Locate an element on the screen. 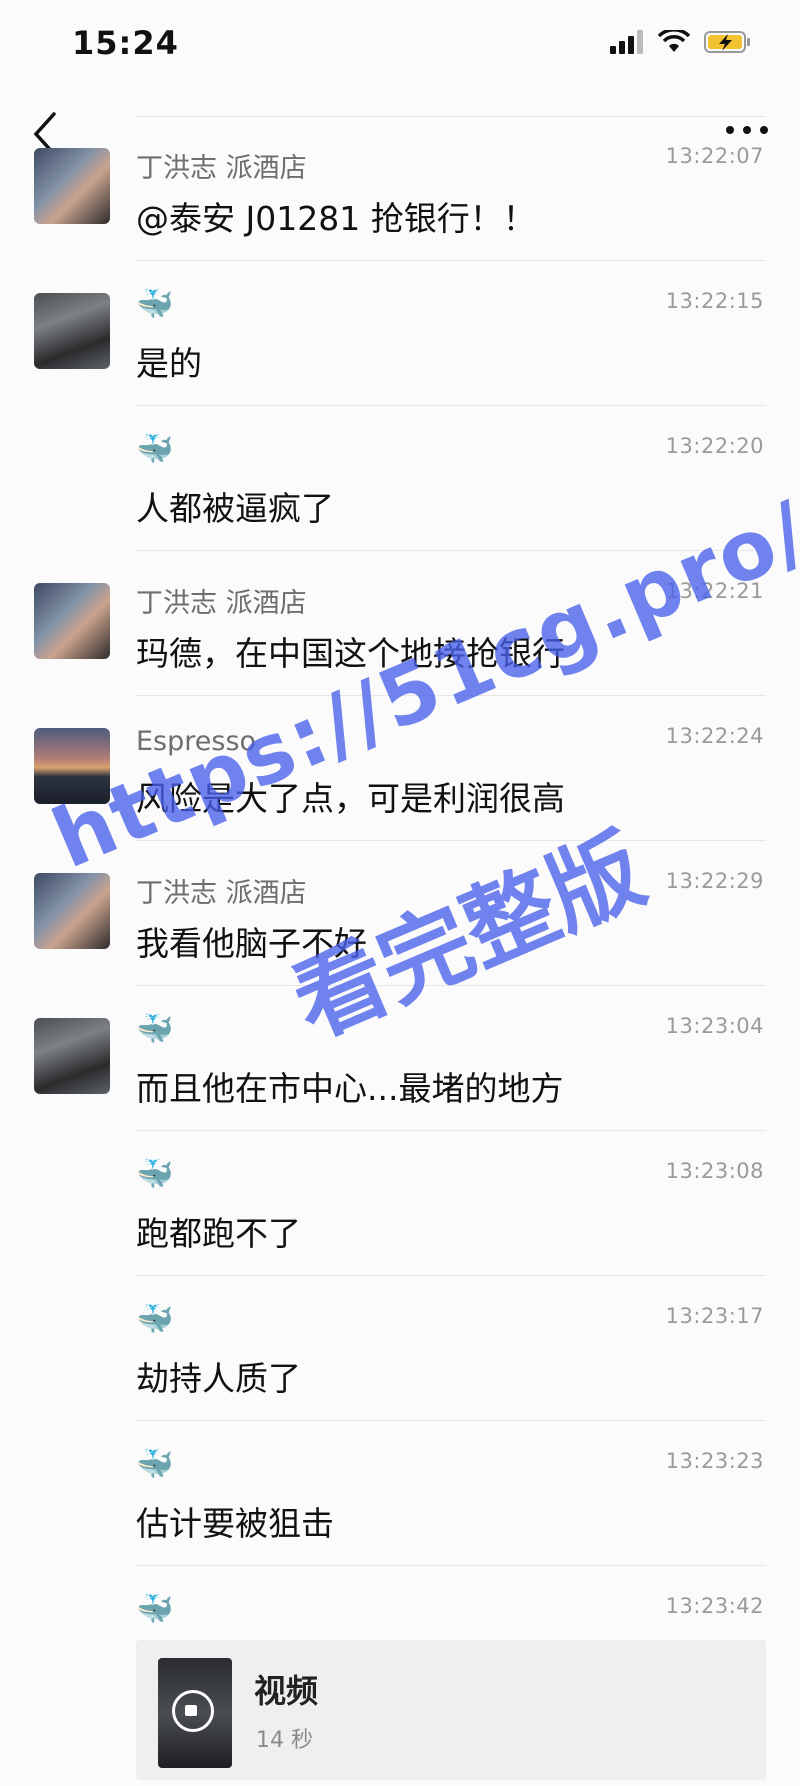 This screenshot has width=800, height=1786. message-item: 丁洪志 派酒店 13:22:07 @泰安 J01281 抢银行！！ is located at coordinates (400, 188).